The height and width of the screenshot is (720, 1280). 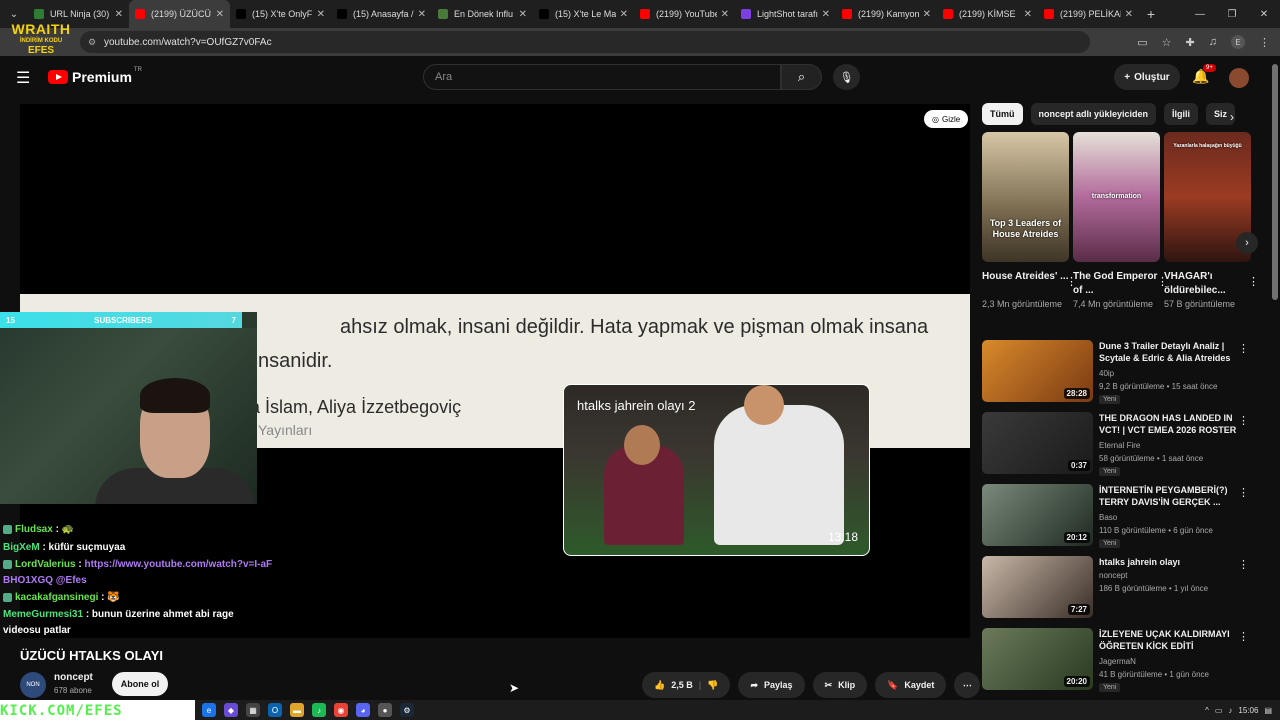 What do you see at coordinates (68, 529) in the screenshot?
I see `emote-icon: 🐢` at bounding box center [68, 529].